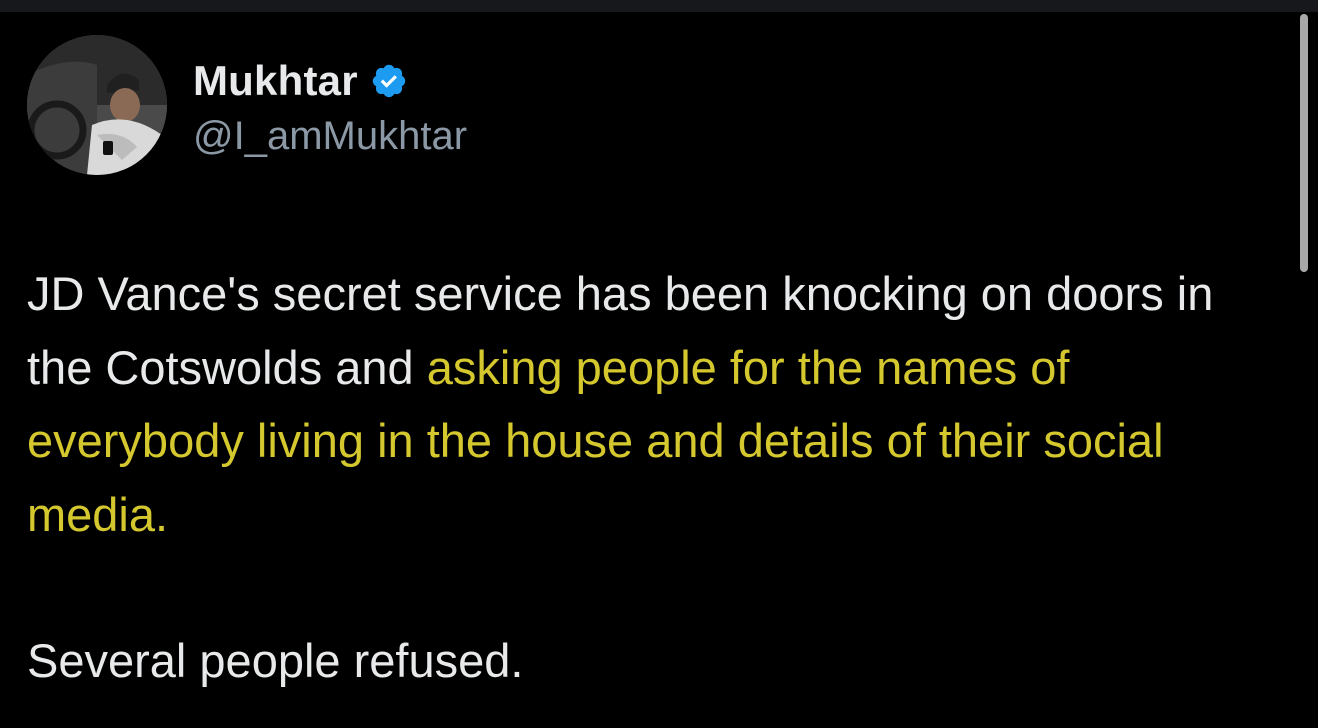 The image size is (1318, 728). Describe the element at coordinates (275, 660) in the screenshot. I see `tweet-text-paragraph-2: Several people refused.` at that location.